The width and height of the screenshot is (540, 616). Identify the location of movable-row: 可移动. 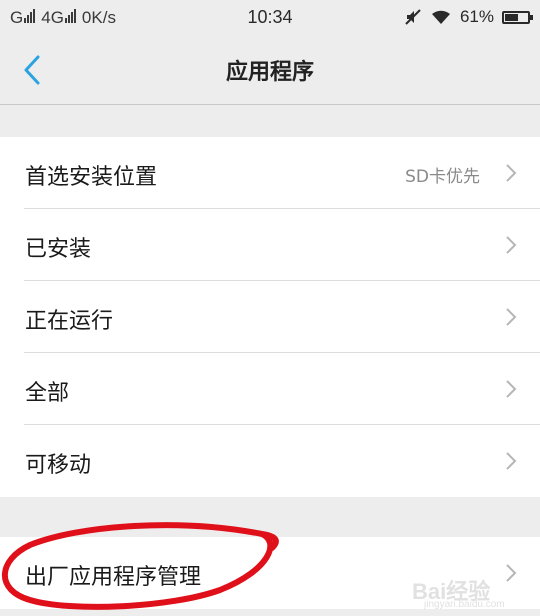
(270, 461).